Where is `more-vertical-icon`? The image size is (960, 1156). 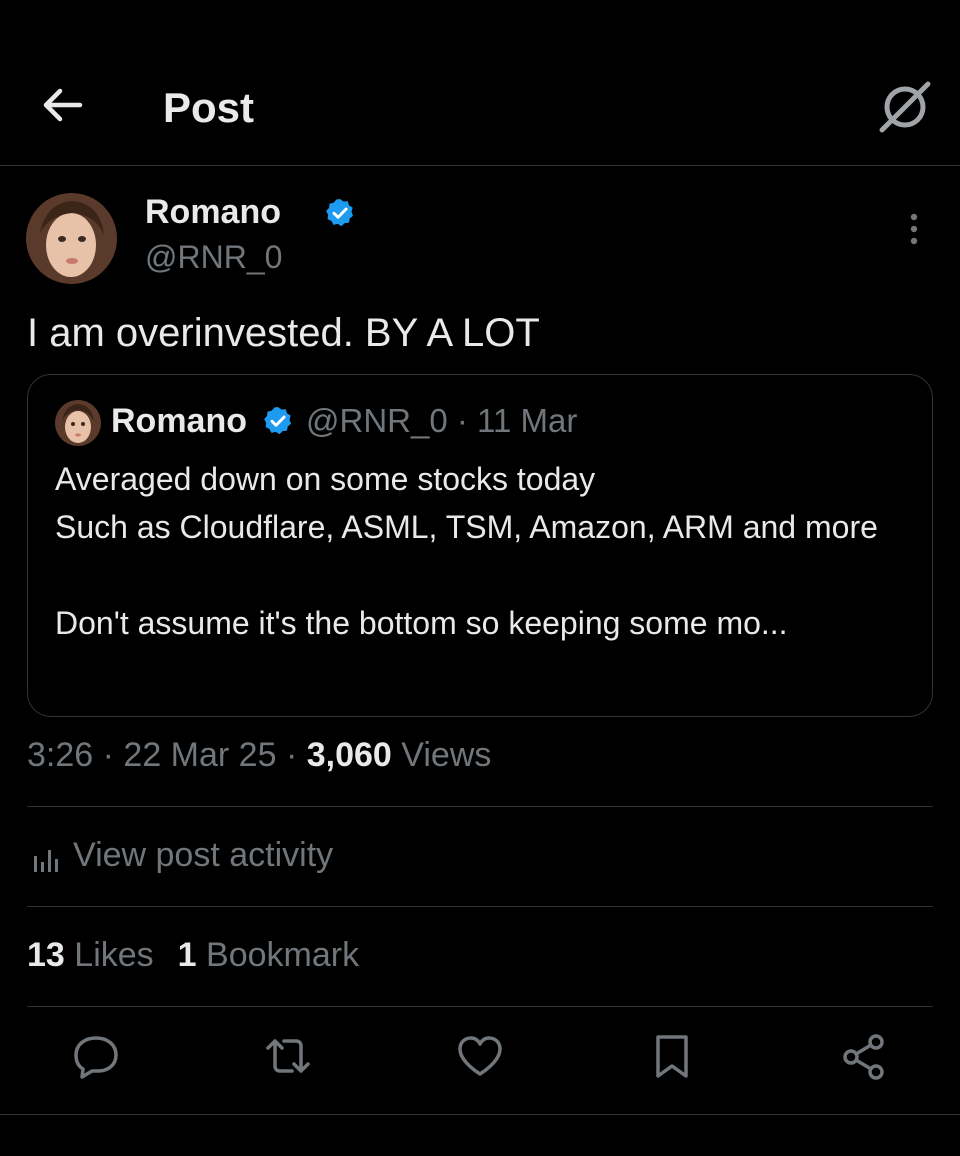
more-vertical-icon is located at coordinates (914, 229).